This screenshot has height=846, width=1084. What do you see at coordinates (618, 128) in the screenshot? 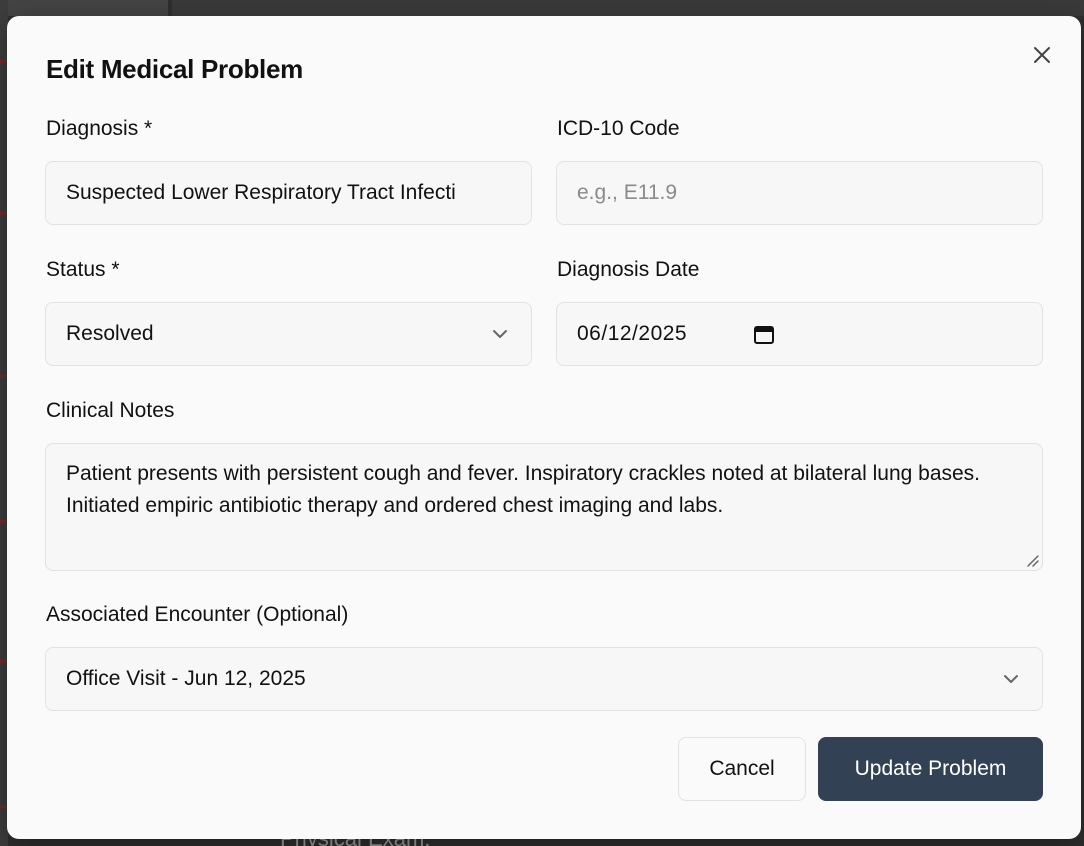
I see `icd10-label: ICD-10 Code` at bounding box center [618, 128].